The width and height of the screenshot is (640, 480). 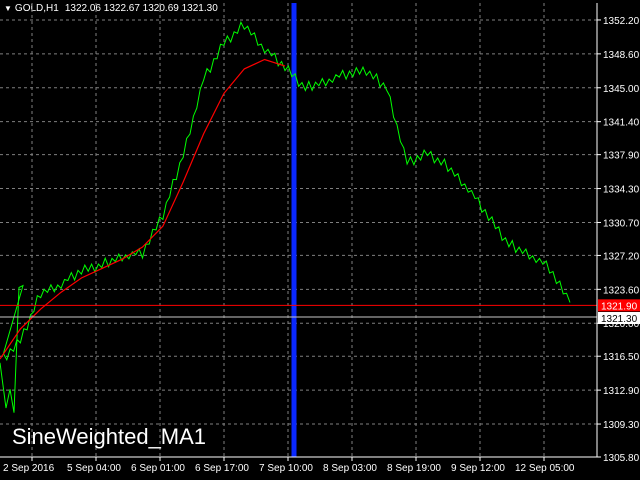 What do you see at coordinates (29, 468) in the screenshot?
I see `time-tick-label: 2 Sep 2016` at bounding box center [29, 468].